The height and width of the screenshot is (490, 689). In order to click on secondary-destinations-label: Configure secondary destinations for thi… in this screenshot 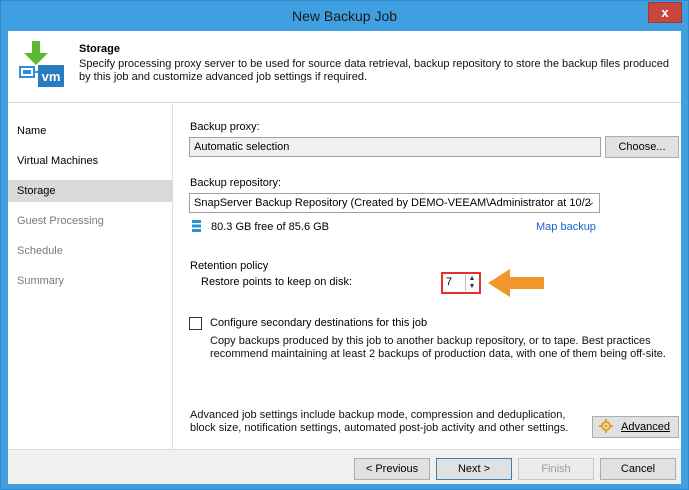, I will do `click(318, 323)`.